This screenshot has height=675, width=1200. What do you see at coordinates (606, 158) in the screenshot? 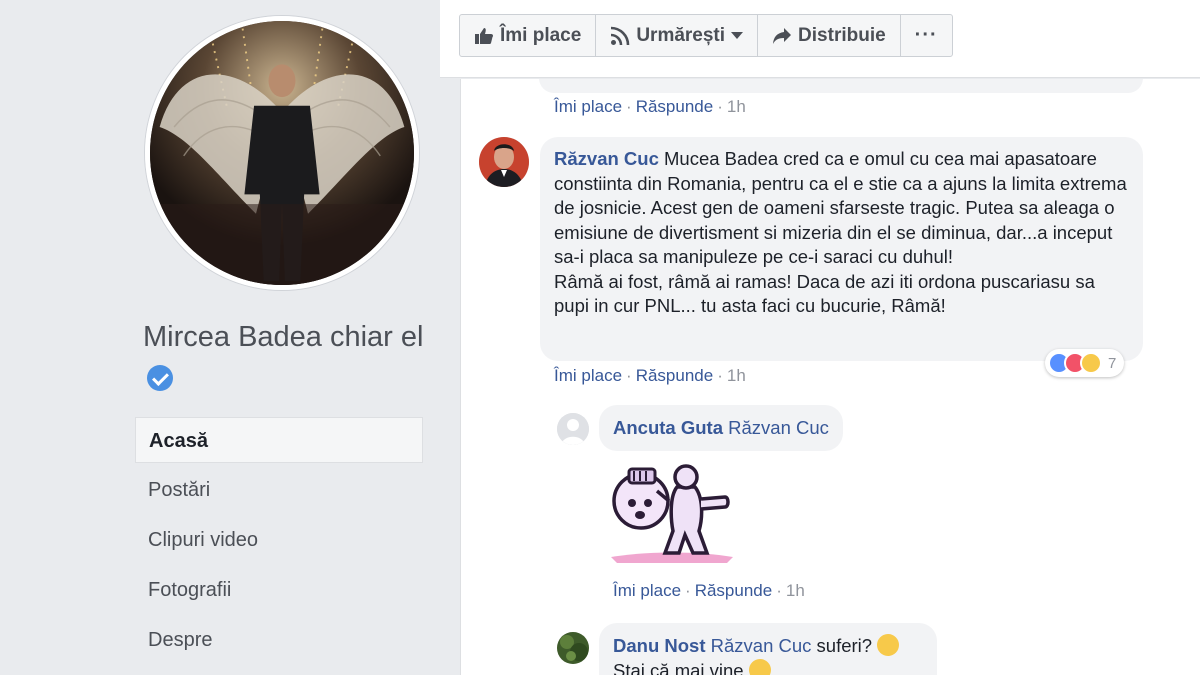
I see `comment-author: Răzvan Cuc` at bounding box center [606, 158].